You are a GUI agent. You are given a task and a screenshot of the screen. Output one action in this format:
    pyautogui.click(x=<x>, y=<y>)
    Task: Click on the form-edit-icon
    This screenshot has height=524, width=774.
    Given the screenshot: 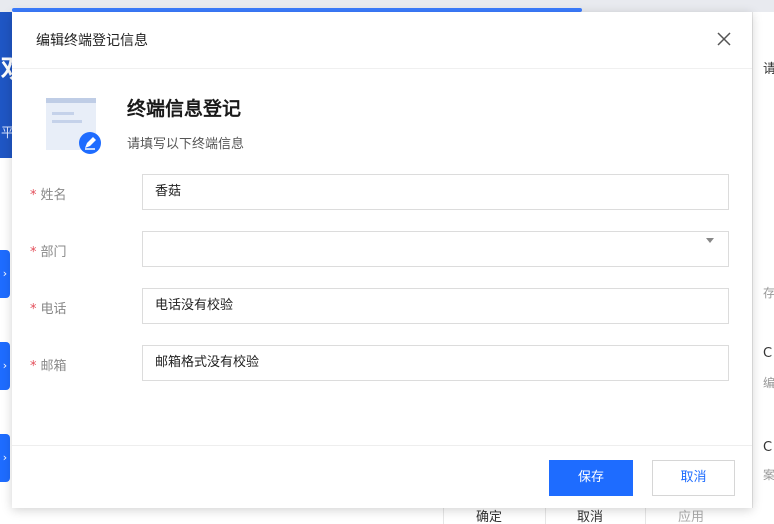 What is the action you would take?
    pyautogui.click(x=74, y=126)
    